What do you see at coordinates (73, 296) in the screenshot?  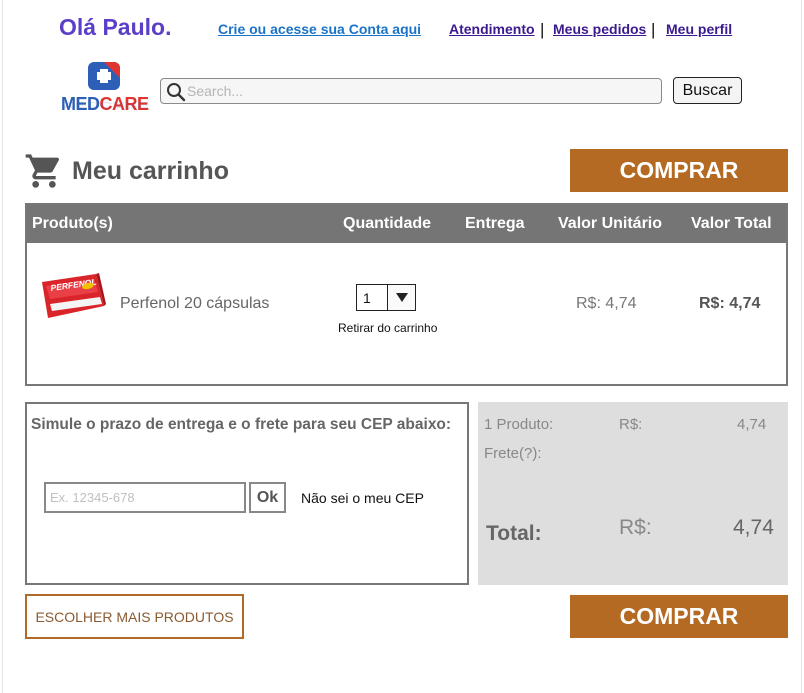 I see `product-image: PERFENOL` at bounding box center [73, 296].